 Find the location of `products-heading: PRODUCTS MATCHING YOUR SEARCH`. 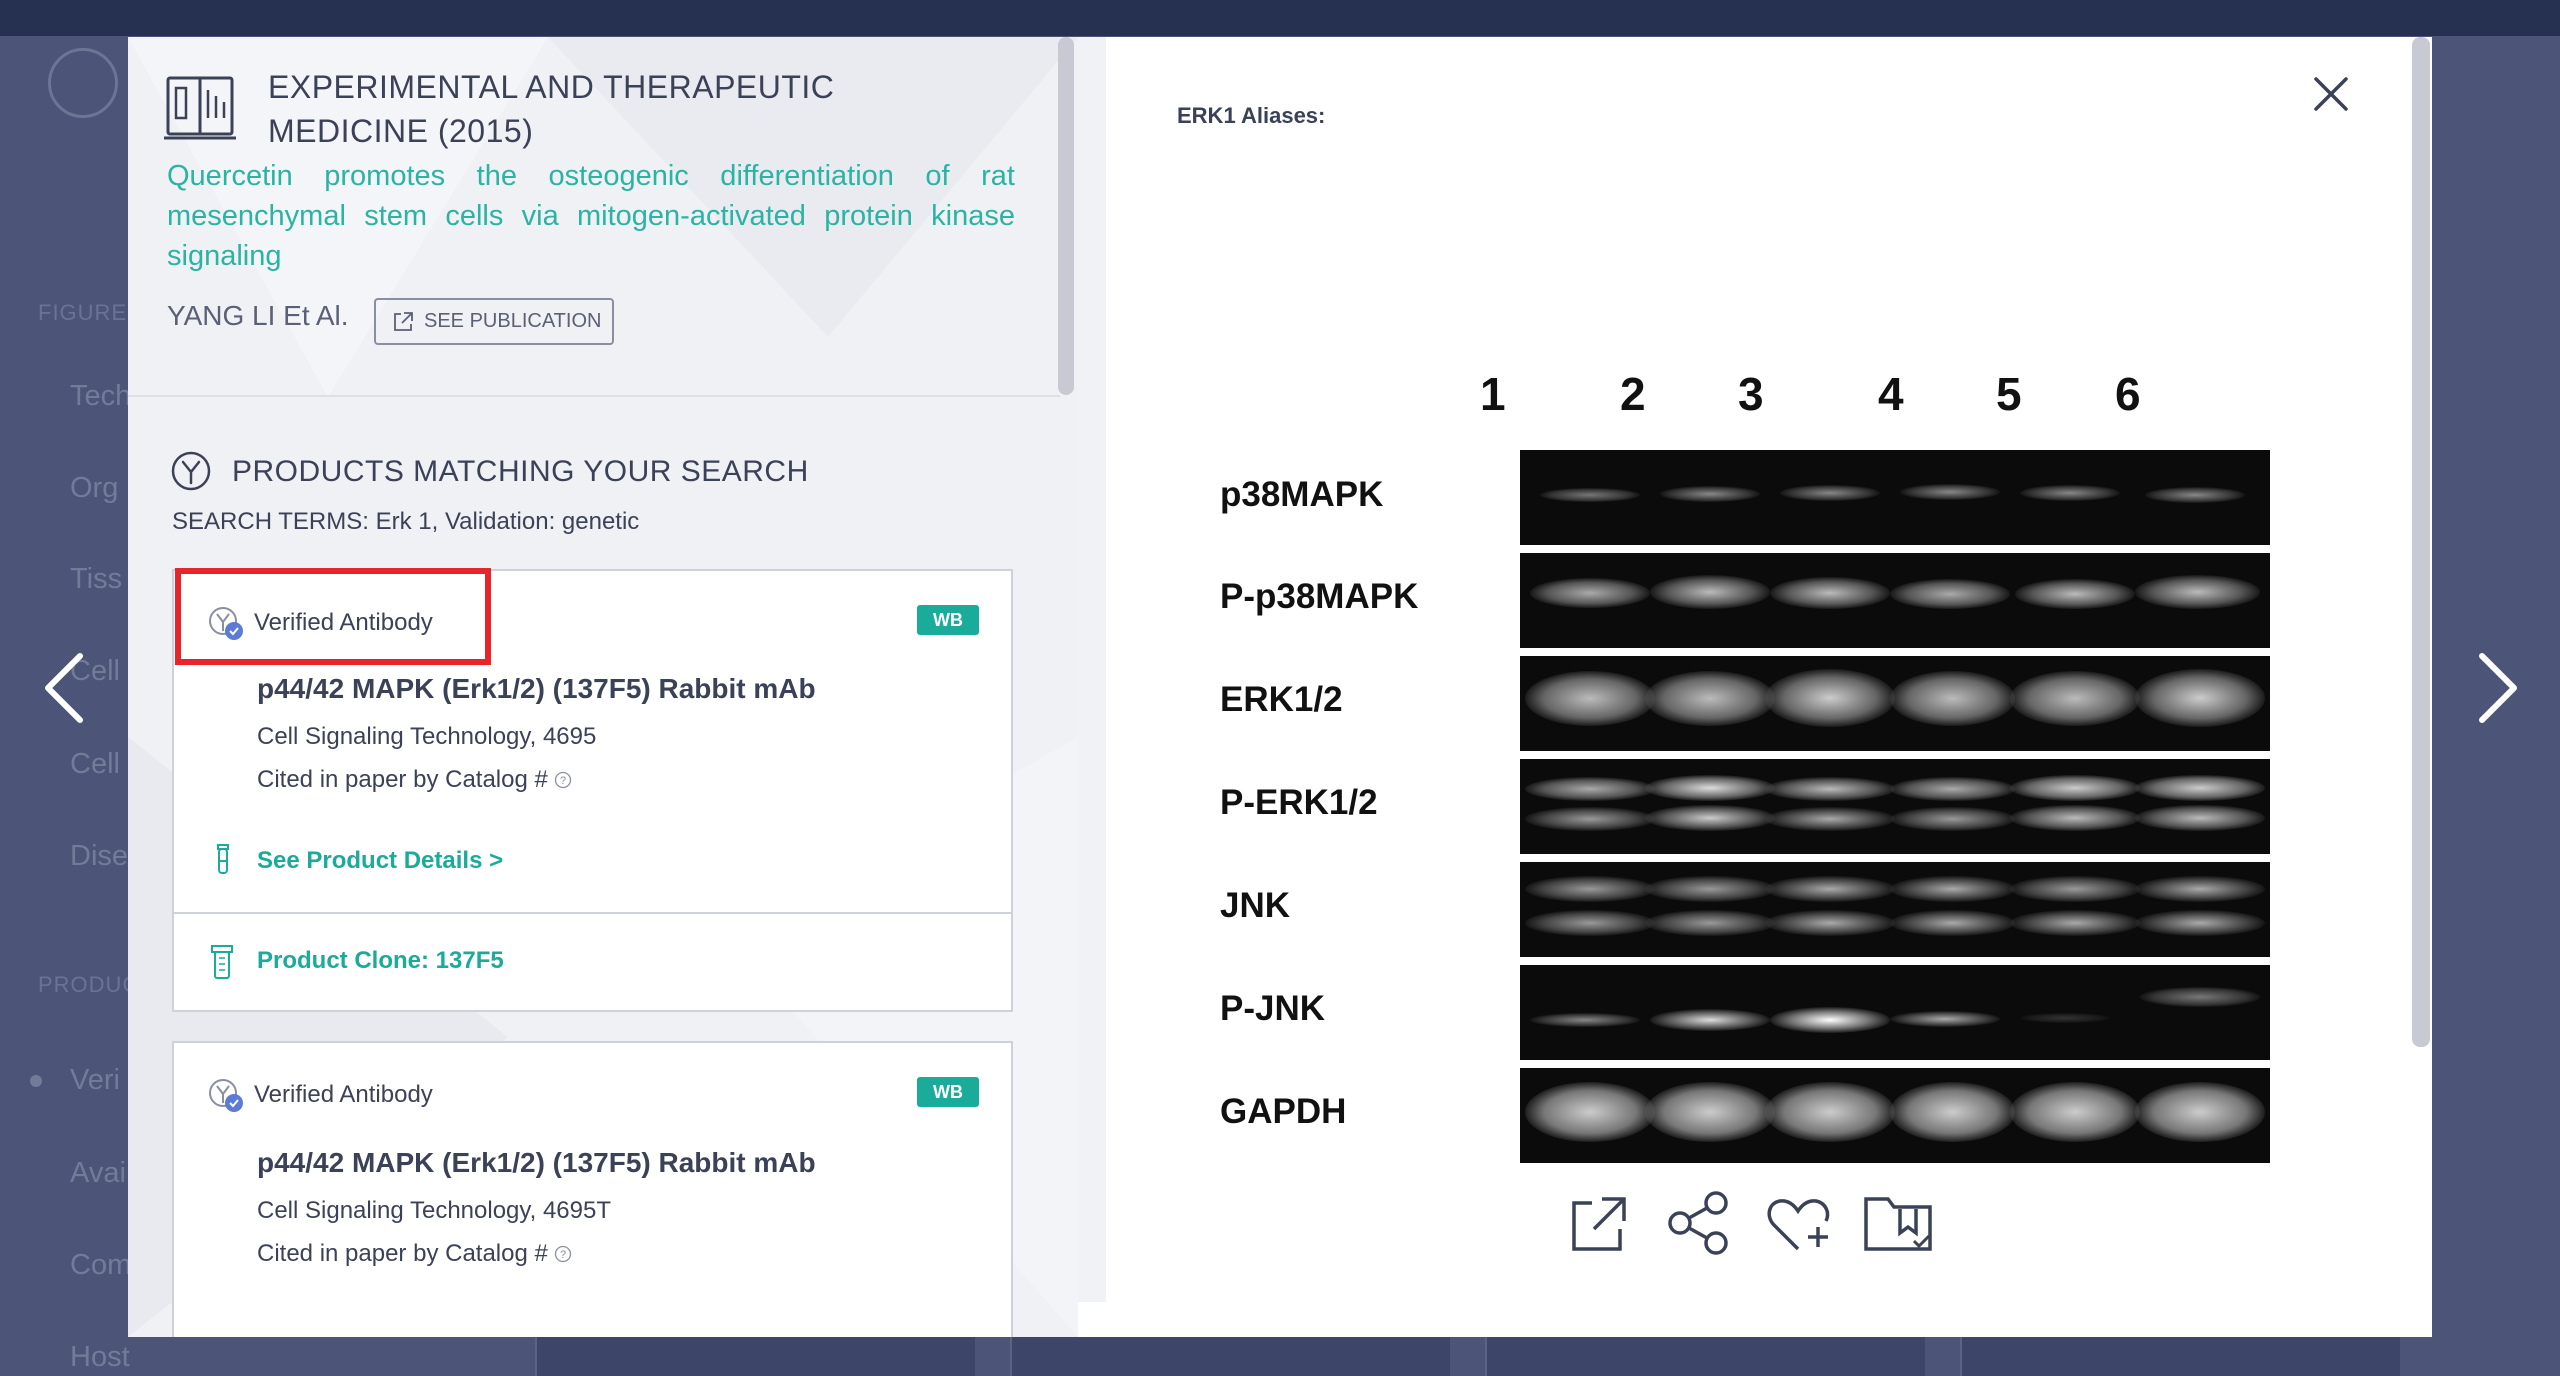

products-heading: PRODUCTS MATCHING YOUR SEARCH is located at coordinates (520, 471).